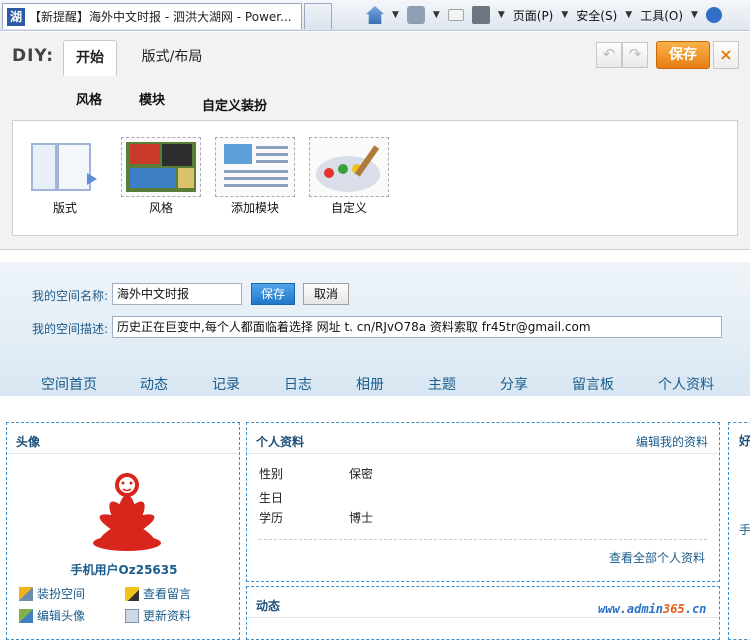  I want to click on tools-menu: 工具(O), so click(661, 15).